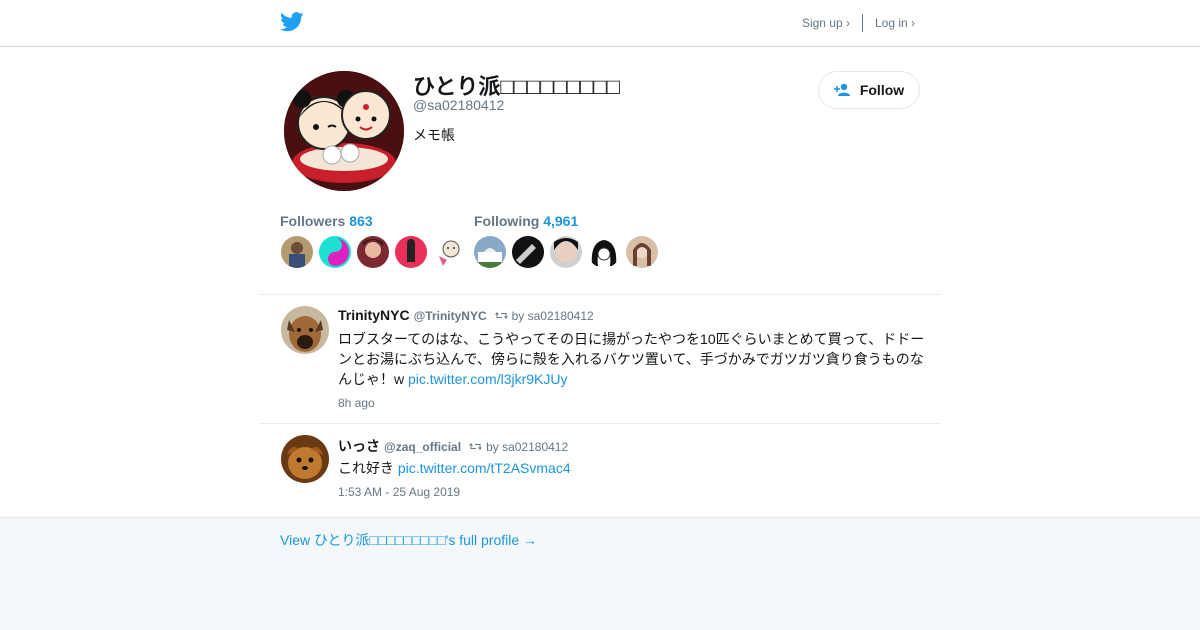  I want to click on following-stat: Following 4,961, so click(526, 221).